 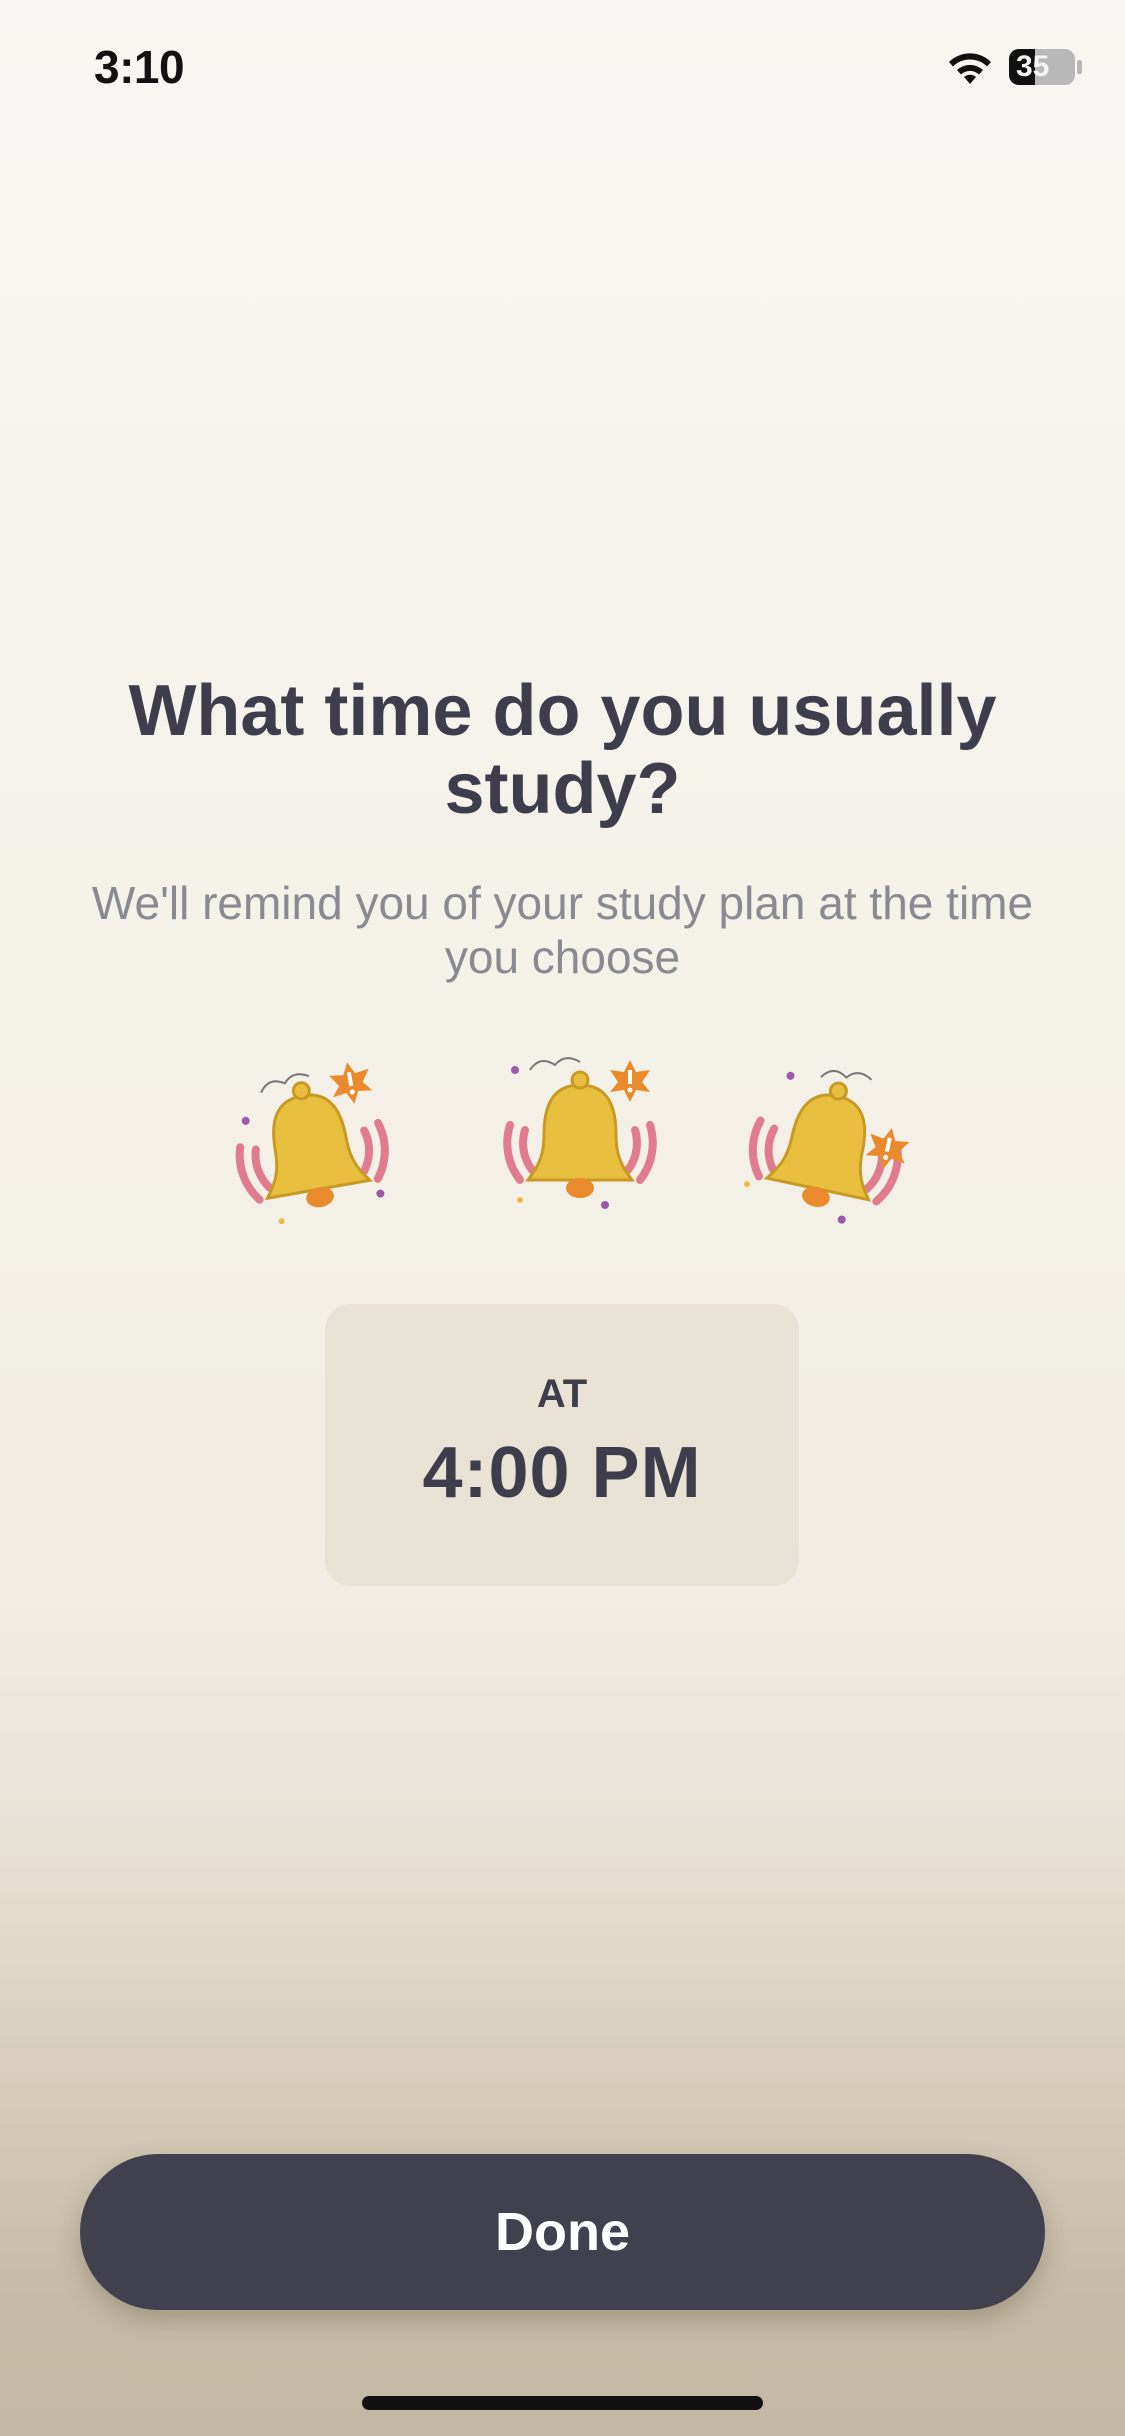 I want to click on time-card-label: AT, so click(x=562, y=1394).